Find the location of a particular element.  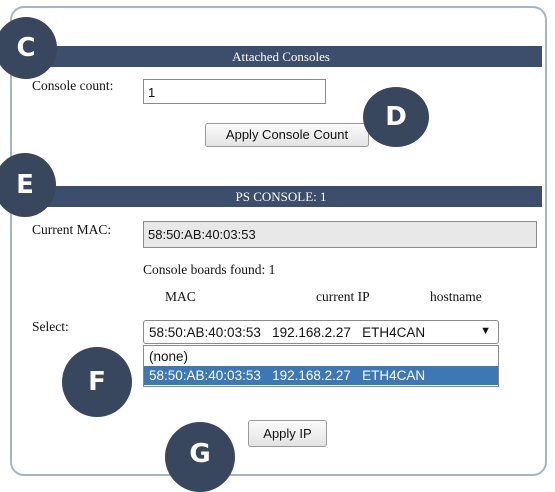

console-count-label: Console count: is located at coordinates (73, 85).